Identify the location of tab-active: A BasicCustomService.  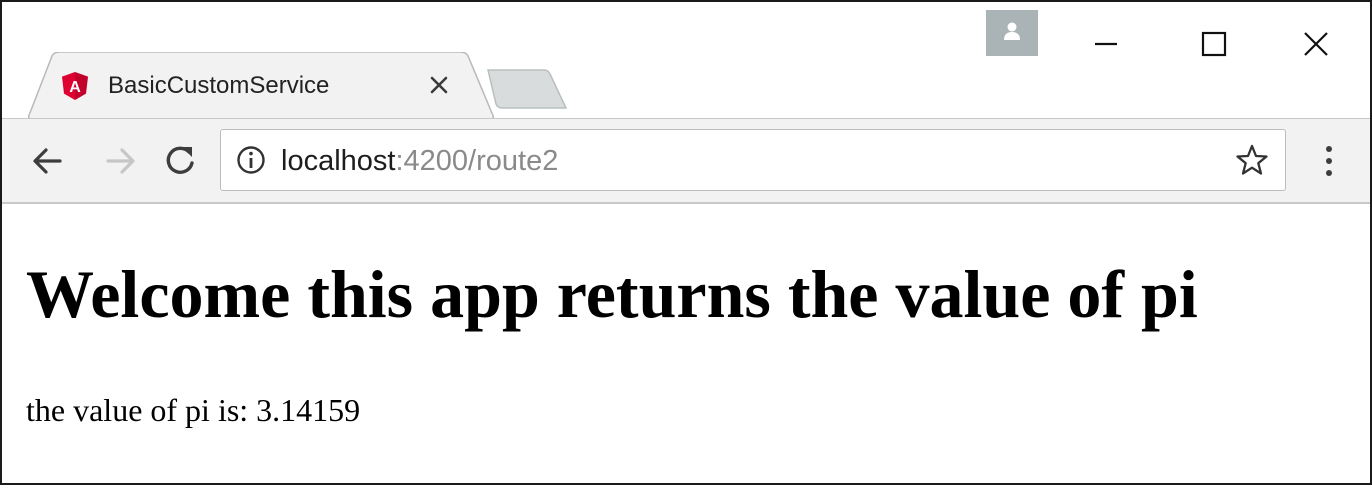
(261, 85).